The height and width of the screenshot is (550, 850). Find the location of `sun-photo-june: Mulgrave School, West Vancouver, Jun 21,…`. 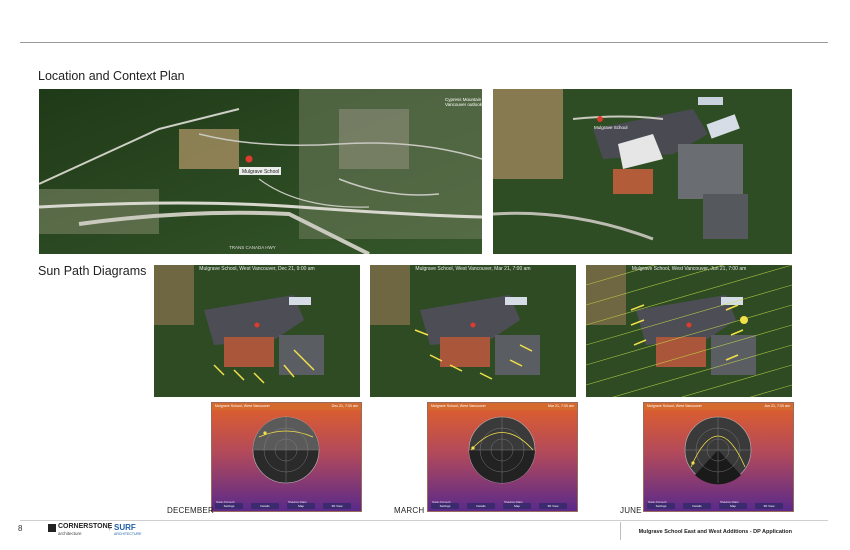

sun-photo-june: Mulgrave School, West Vancouver, Jun 21,… is located at coordinates (689, 331).